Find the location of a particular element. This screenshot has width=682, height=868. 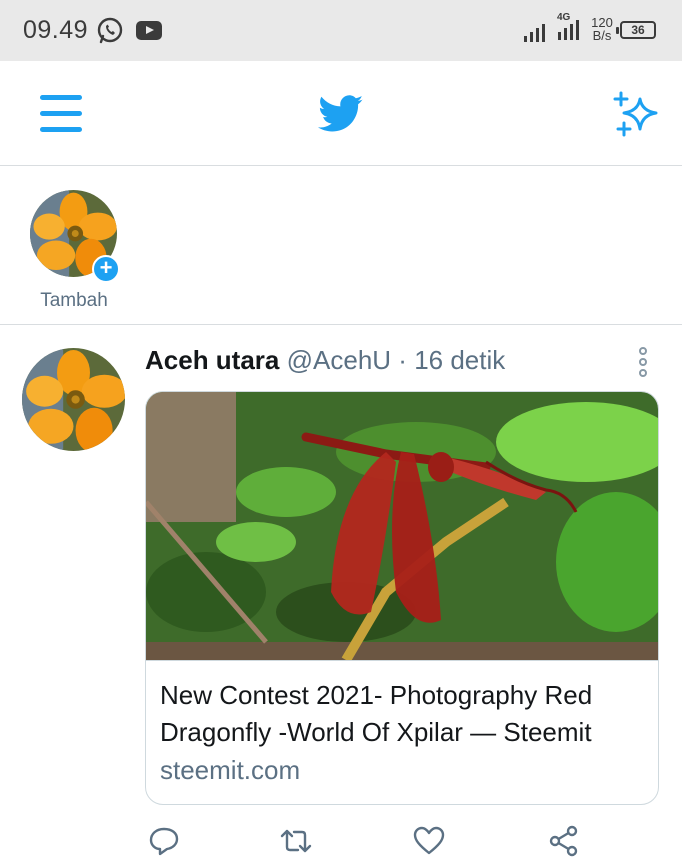

sparkle-icon is located at coordinates (636, 114).